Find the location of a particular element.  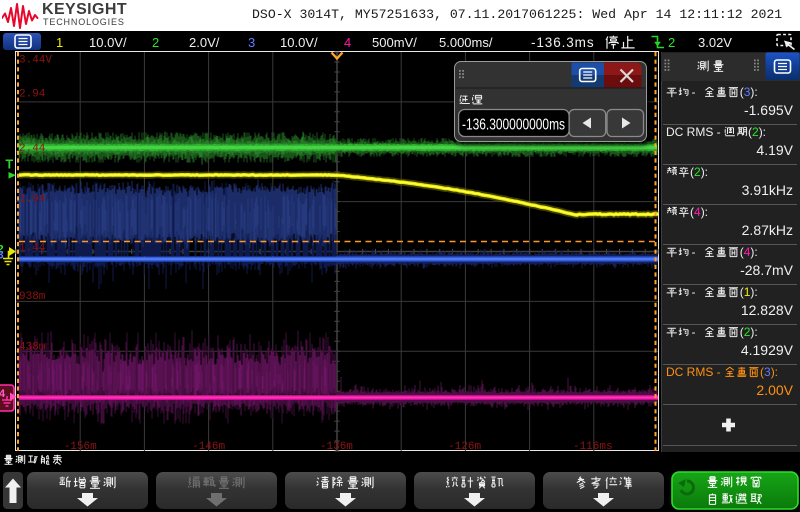

svg-text: 438m is located at coordinates (32, 348).